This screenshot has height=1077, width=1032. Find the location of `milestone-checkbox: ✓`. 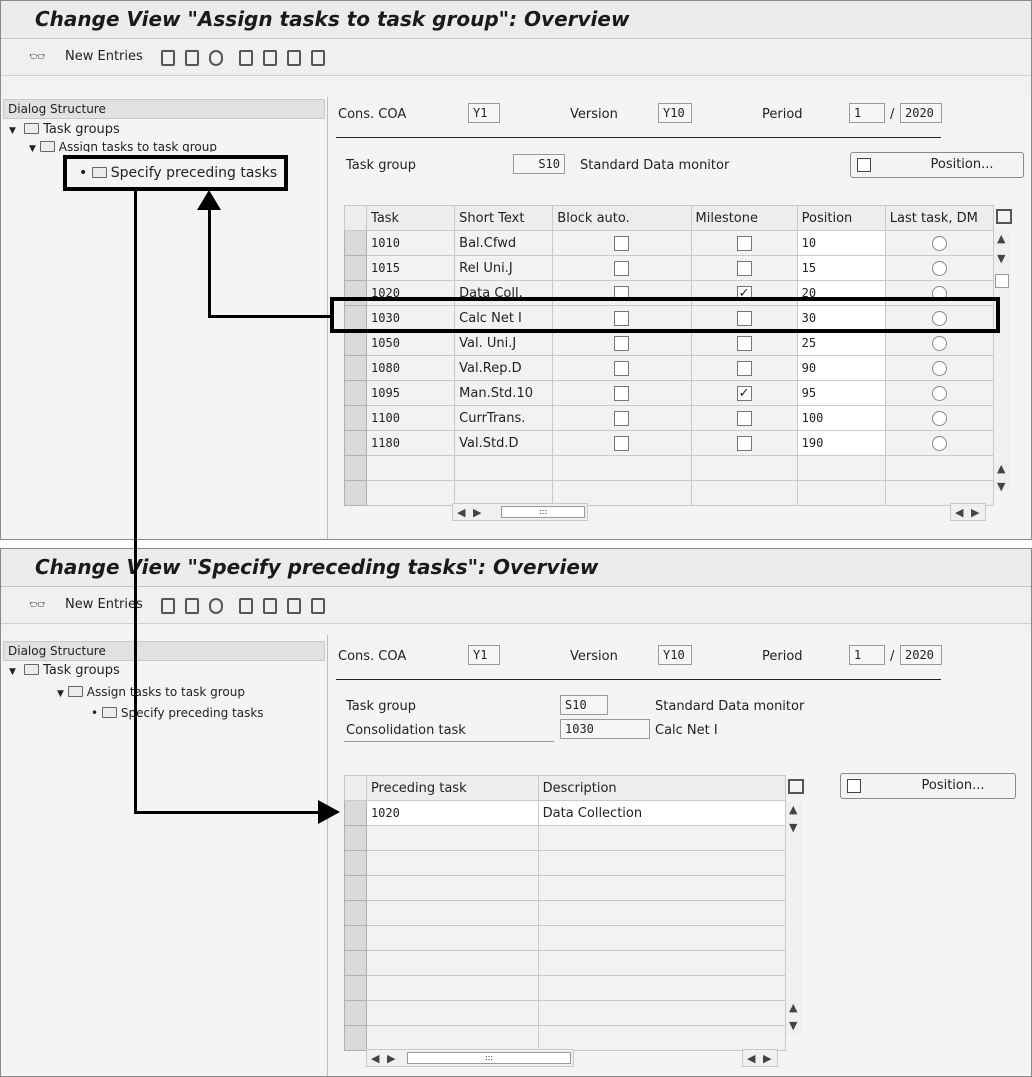

milestone-checkbox: ✓ is located at coordinates (744, 393).